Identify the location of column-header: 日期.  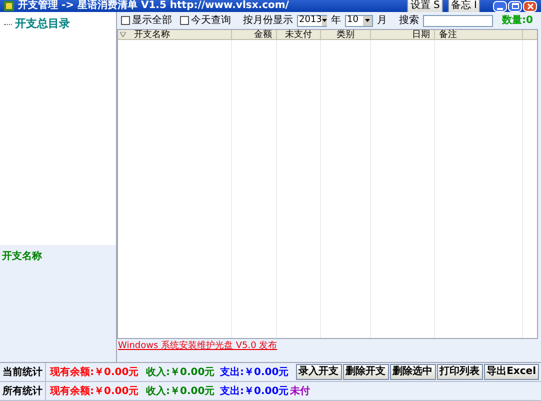
(403, 34).